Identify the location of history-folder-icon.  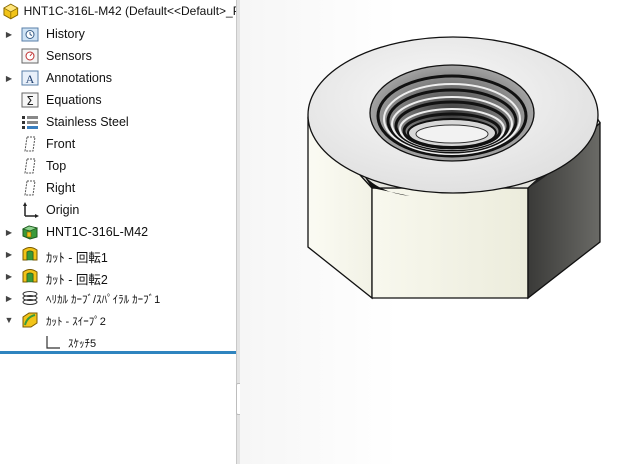
(30, 34).